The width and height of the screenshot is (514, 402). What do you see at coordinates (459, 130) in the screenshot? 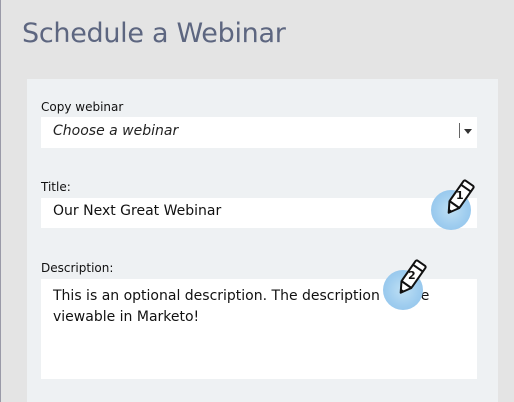
I see `select-divider` at bounding box center [459, 130].